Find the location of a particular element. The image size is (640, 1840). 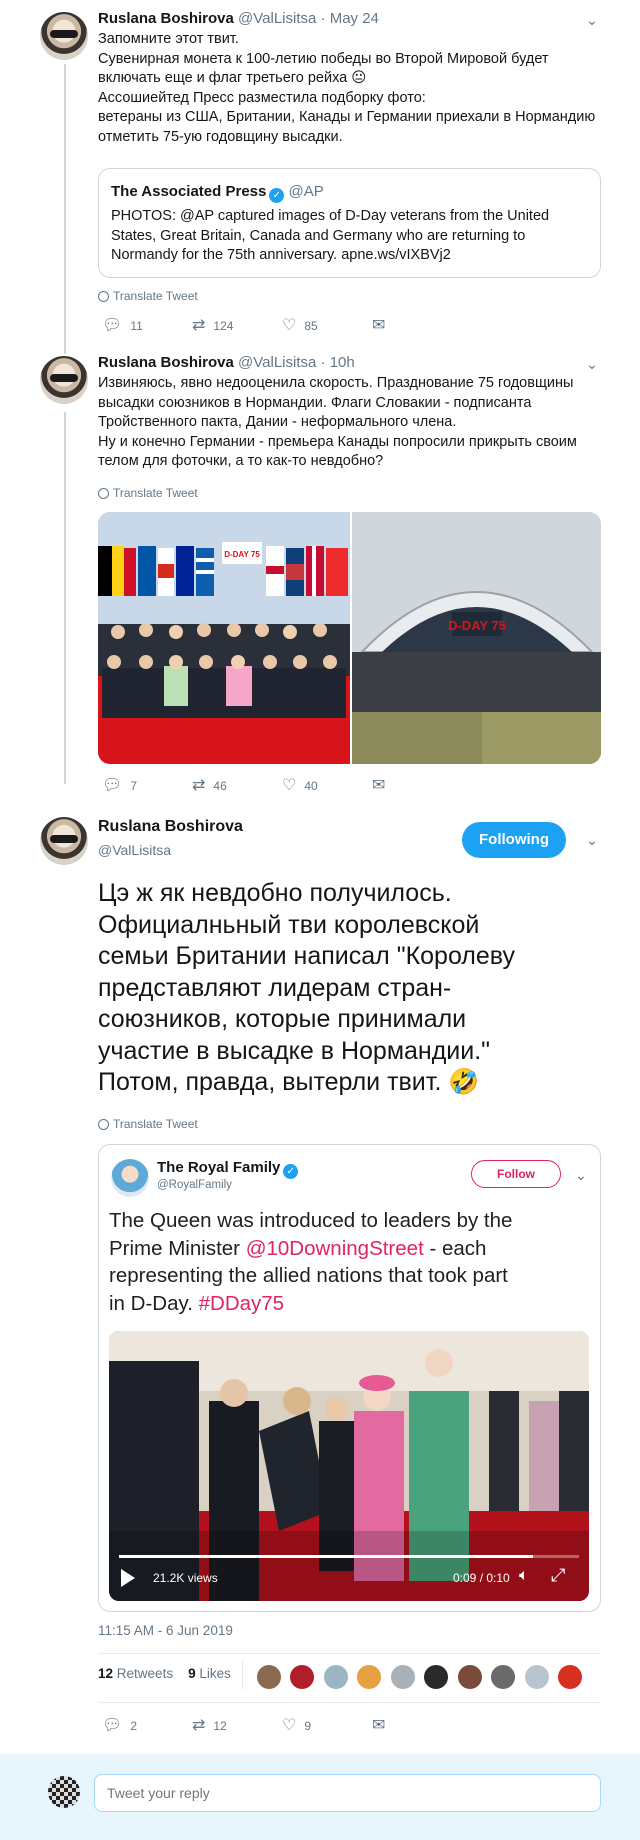

translate-label: Translate Tweet is located at coordinates (155, 296).